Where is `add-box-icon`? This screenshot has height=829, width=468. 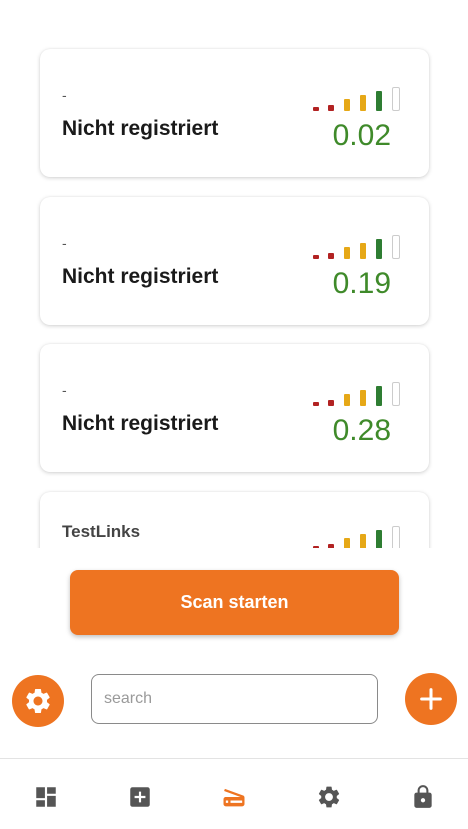
add-box-icon is located at coordinates (140, 797).